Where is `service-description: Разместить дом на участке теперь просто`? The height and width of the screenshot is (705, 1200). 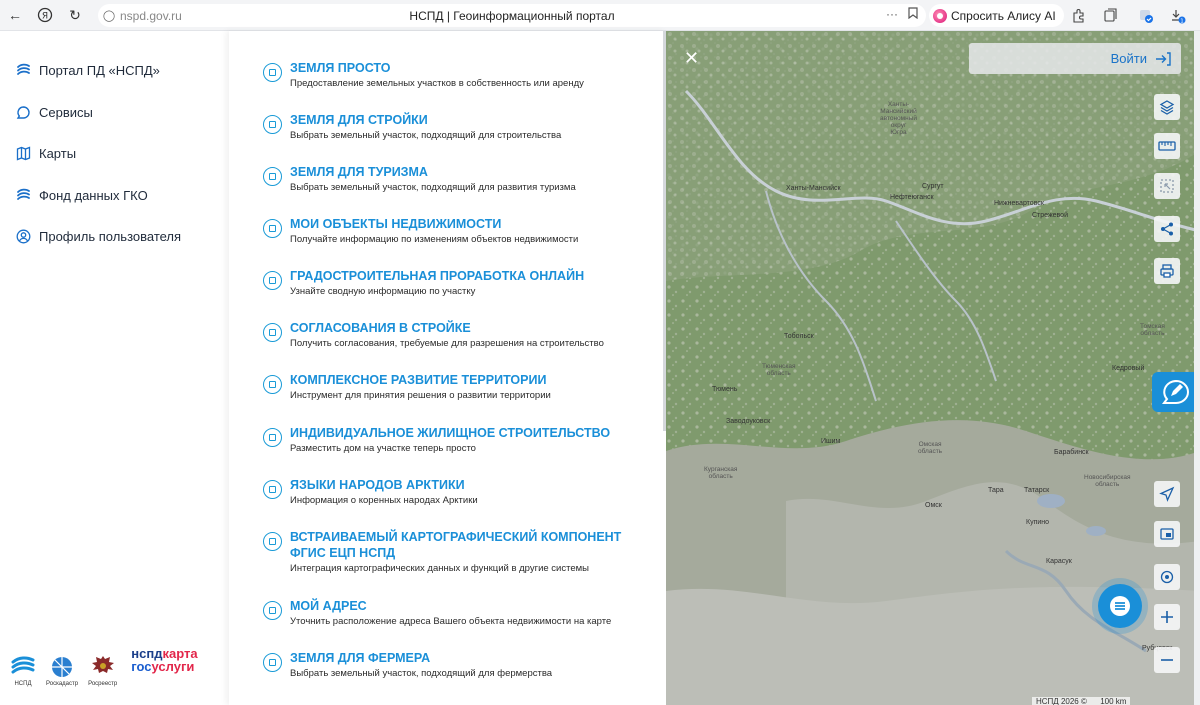 service-description: Разместить дом на участке теперь просто is located at coordinates (383, 448).